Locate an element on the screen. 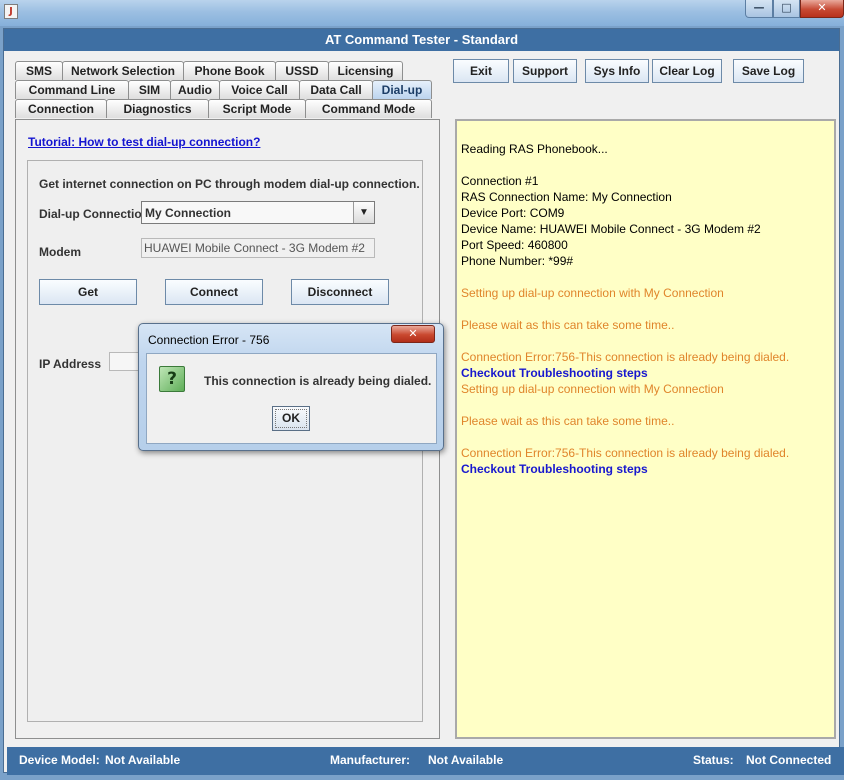 The image size is (844, 780). dialup-connection-label: Dial-up Connection is located at coordinates (94, 214).